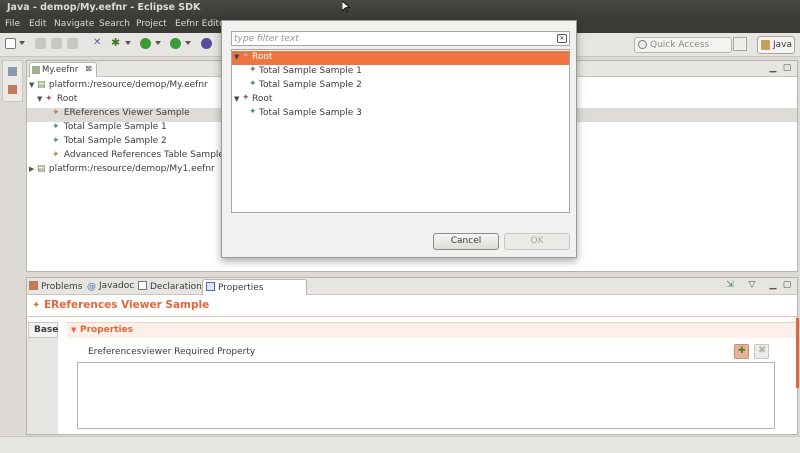 Image resolution: width=800 pixels, height=453 pixels. What do you see at coordinates (72, 43) in the screenshot?
I see `print-icon` at bounding box center [72, 43].